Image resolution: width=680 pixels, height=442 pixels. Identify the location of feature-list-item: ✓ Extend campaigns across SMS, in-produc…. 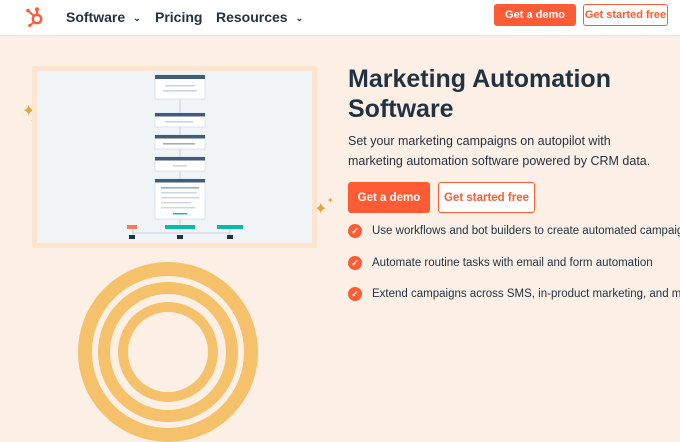
(514, 294).